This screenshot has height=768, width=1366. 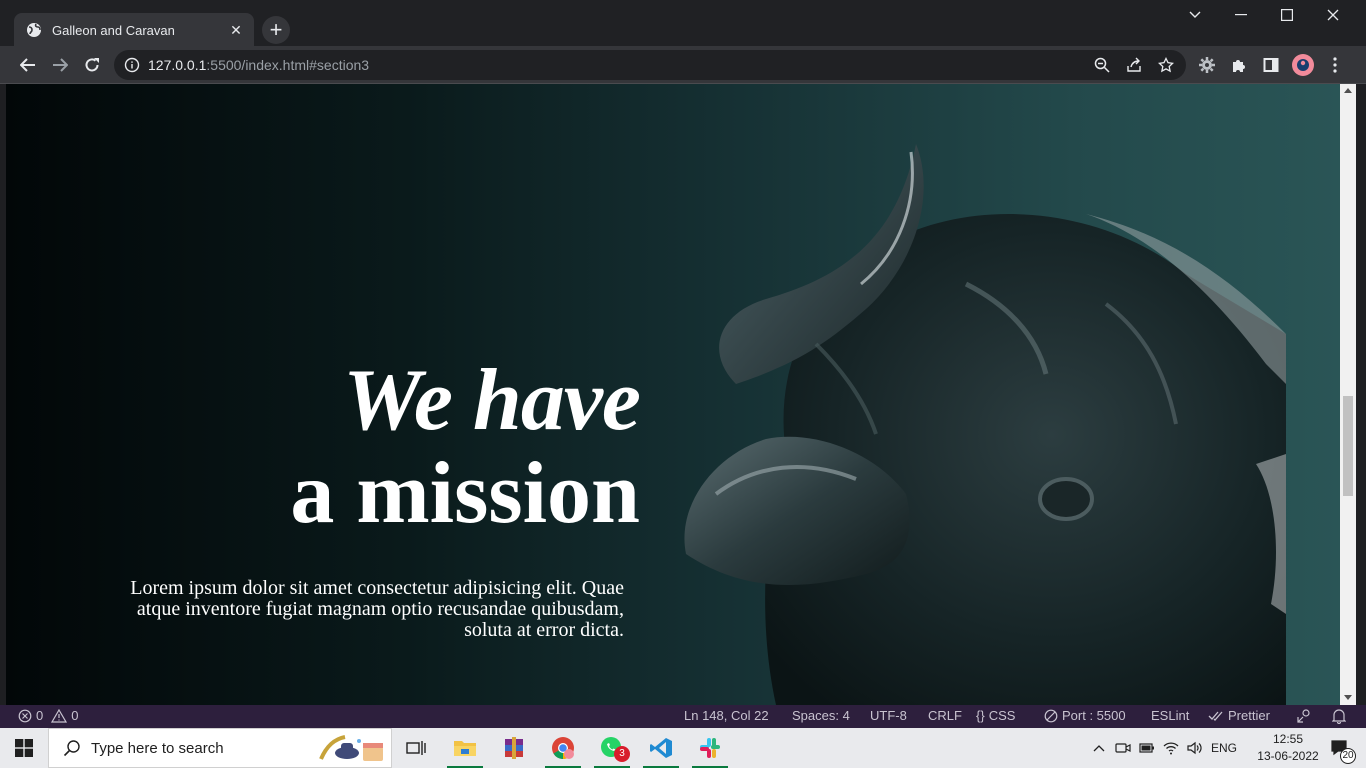 What do you see at coordinates (416, 748) in the screenshot?
I see `task-view-icon` at bounding box center [416, 748].